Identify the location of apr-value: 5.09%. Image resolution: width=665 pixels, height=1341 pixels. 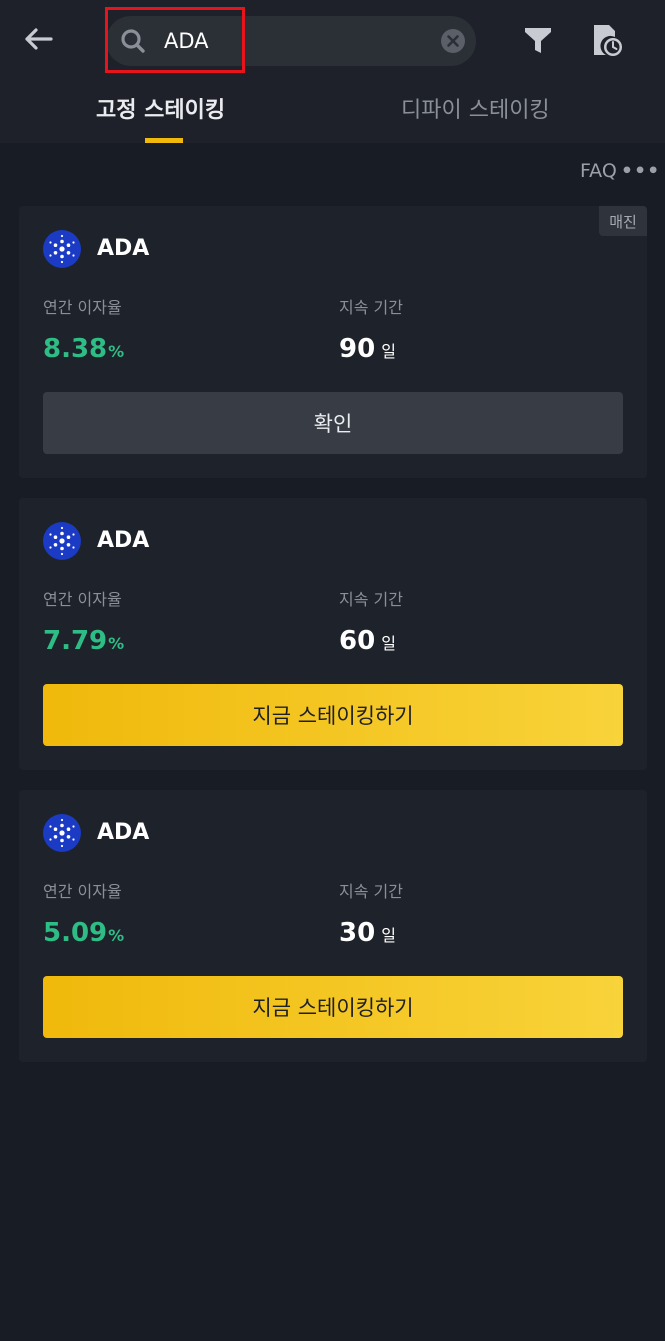
(83, 933).